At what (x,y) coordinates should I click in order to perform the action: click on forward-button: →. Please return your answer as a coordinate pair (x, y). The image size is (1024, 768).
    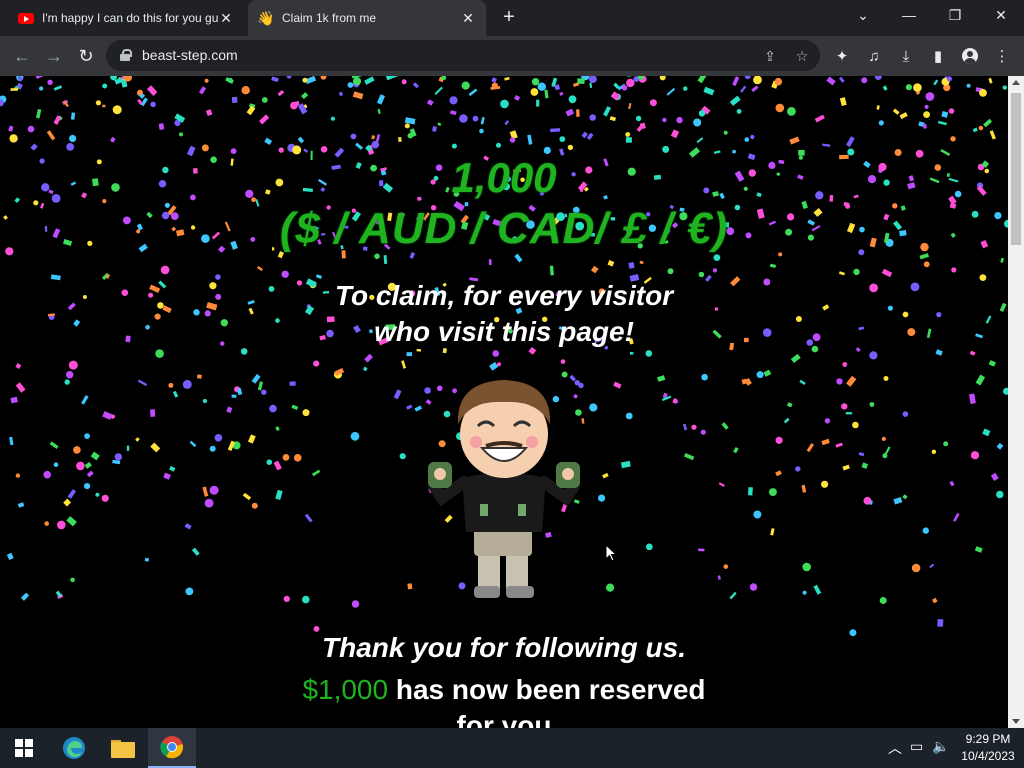
    Looking at the image, I should click on (54, 56).